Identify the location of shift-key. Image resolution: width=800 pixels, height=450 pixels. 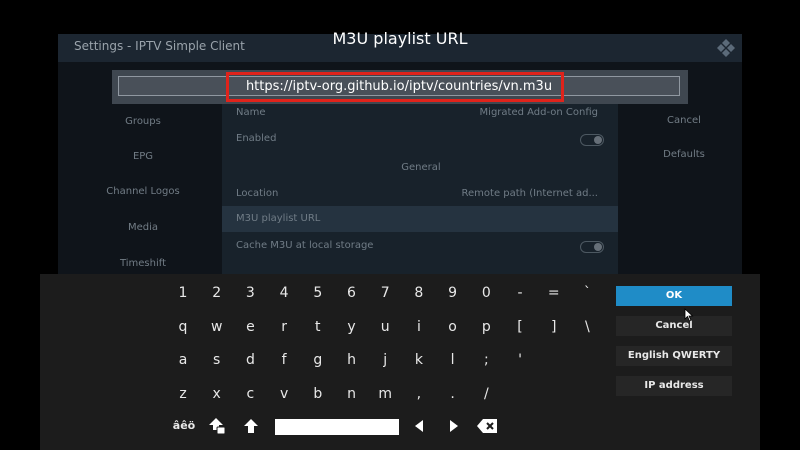
(251, 426).